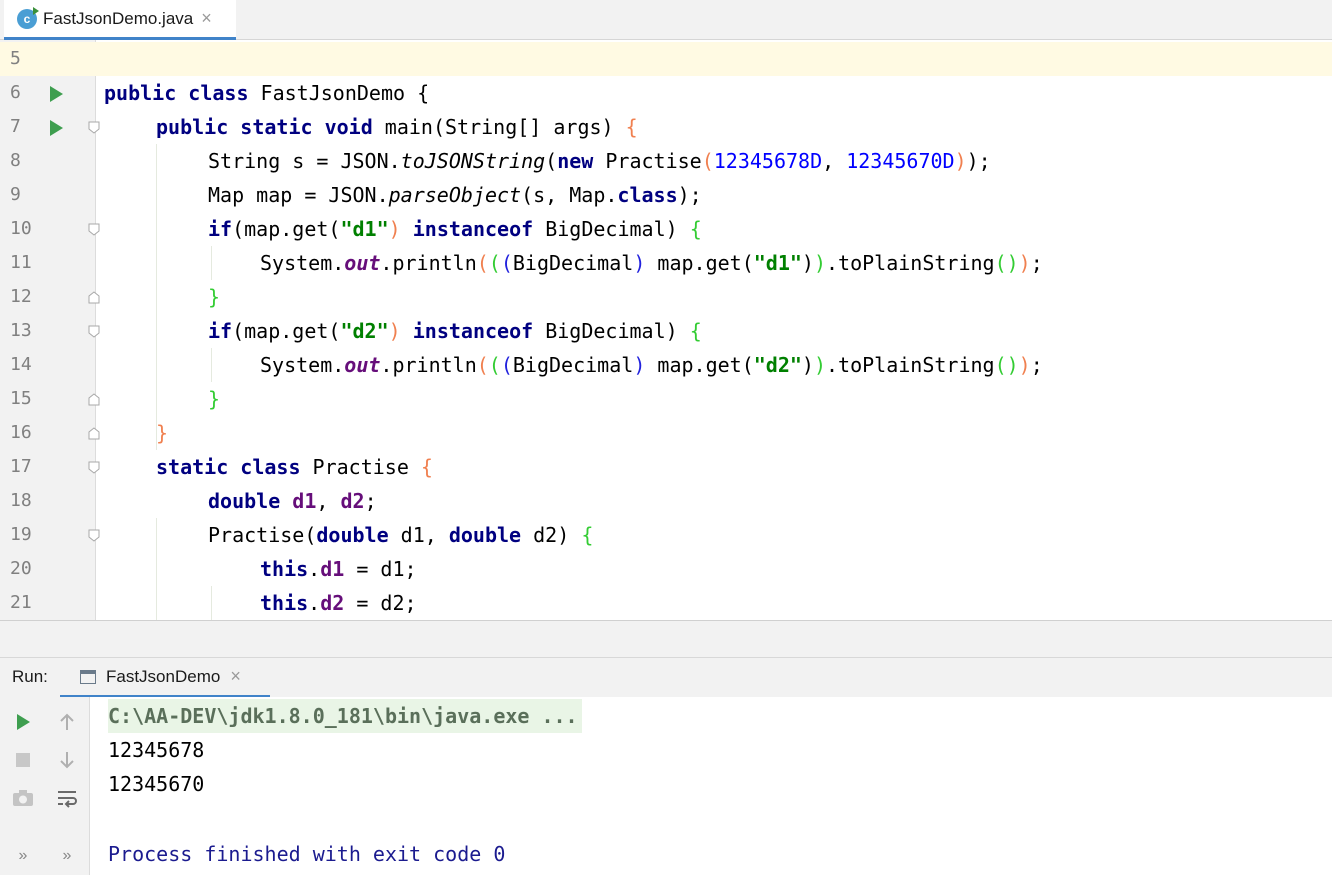 The width and height of the screenshot is (1332, 875). What do you see at coordinates (611, 331) in the screenshot?
I see `code-text: BigDecimal)` at bounding box center [611, 331].